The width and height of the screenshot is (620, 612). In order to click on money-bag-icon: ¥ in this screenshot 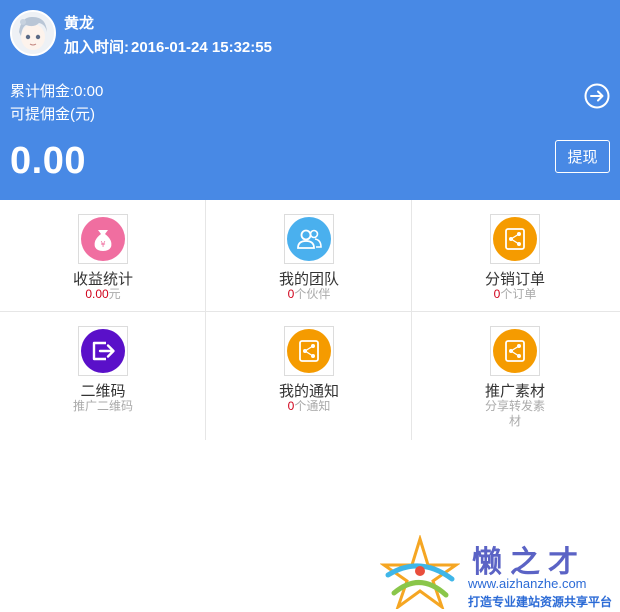, I will do `click(103, 239)`.